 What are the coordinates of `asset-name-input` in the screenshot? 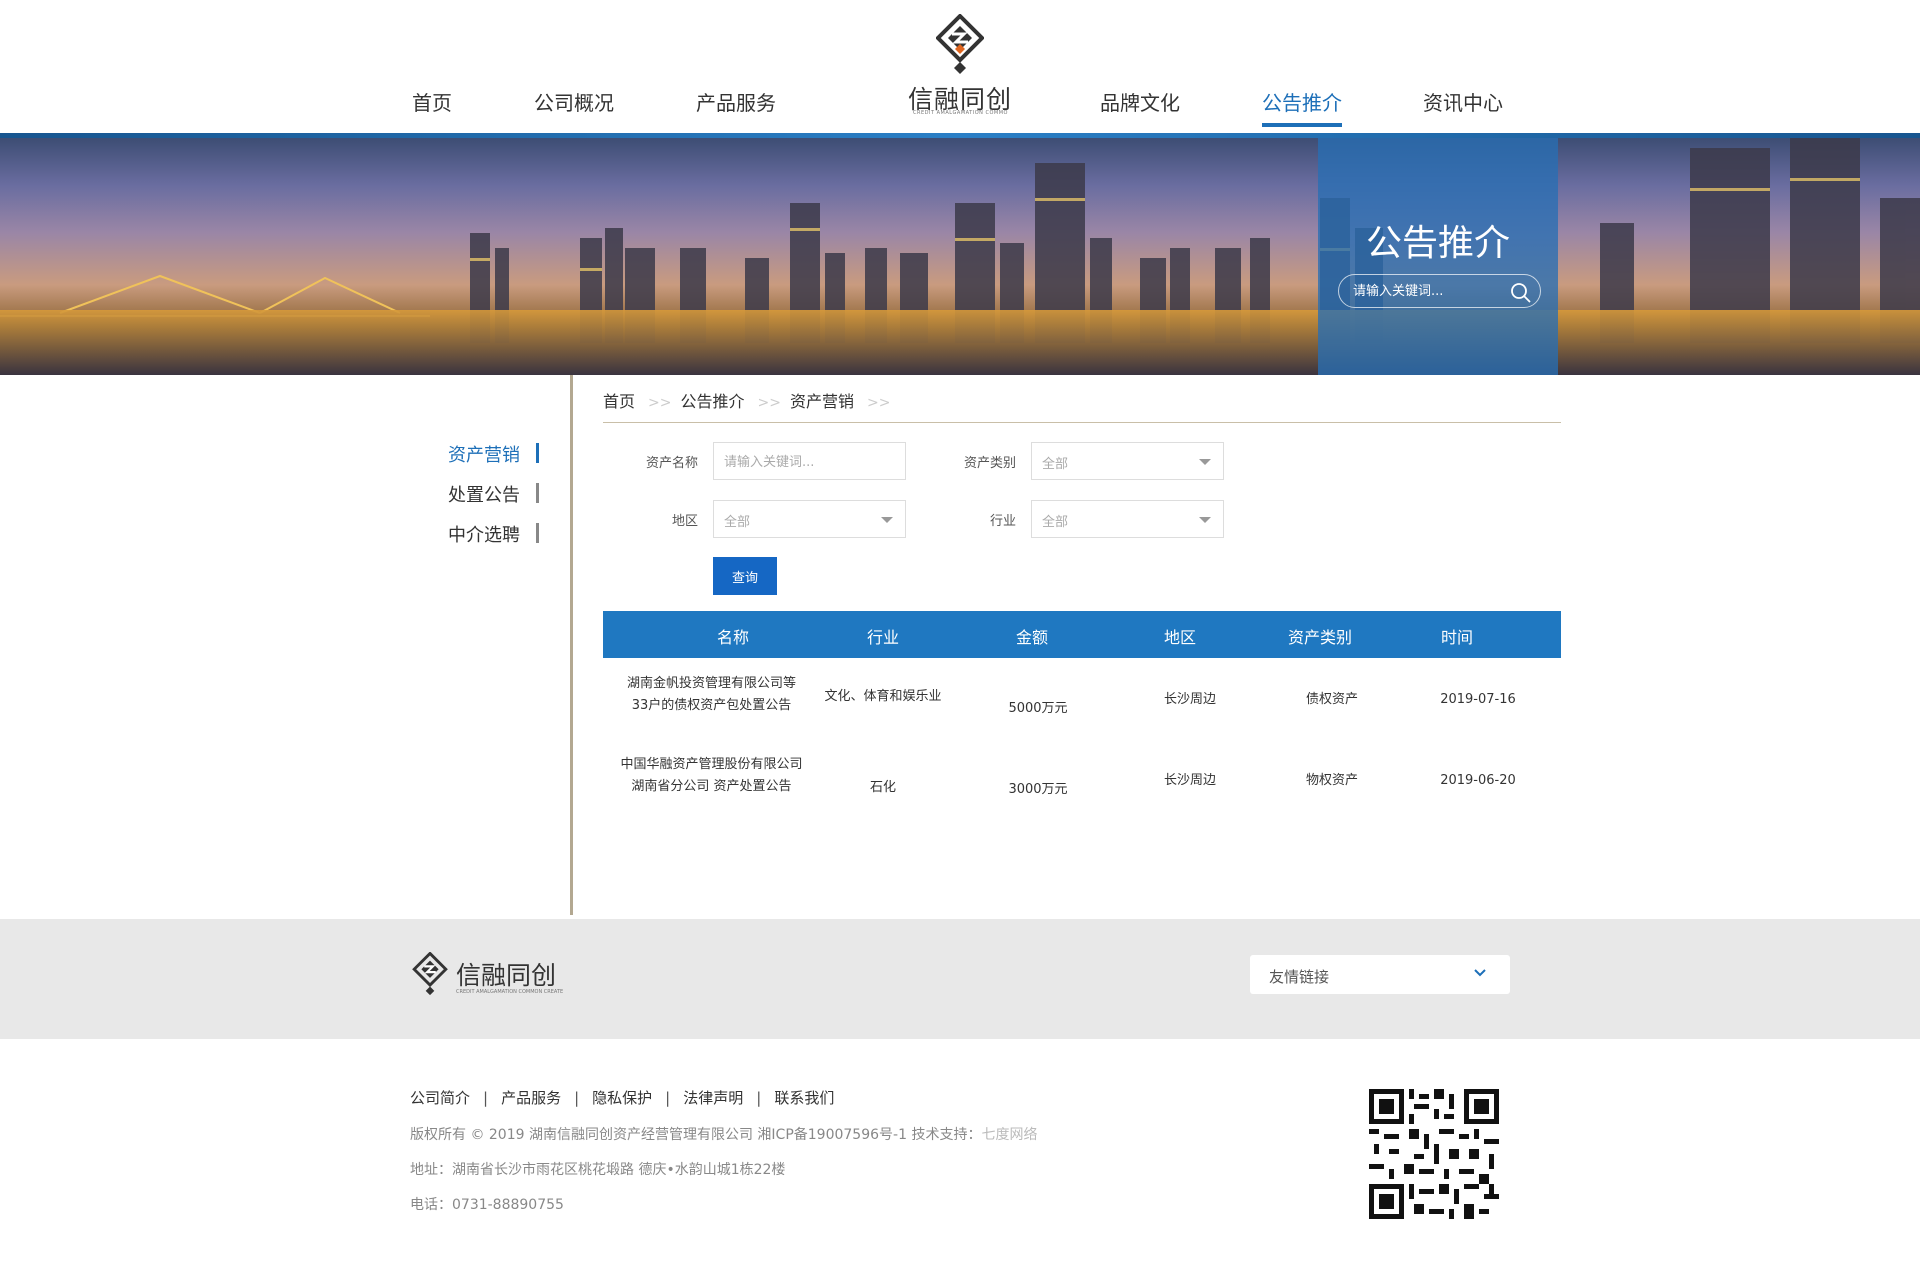 It's located at (809, 462).